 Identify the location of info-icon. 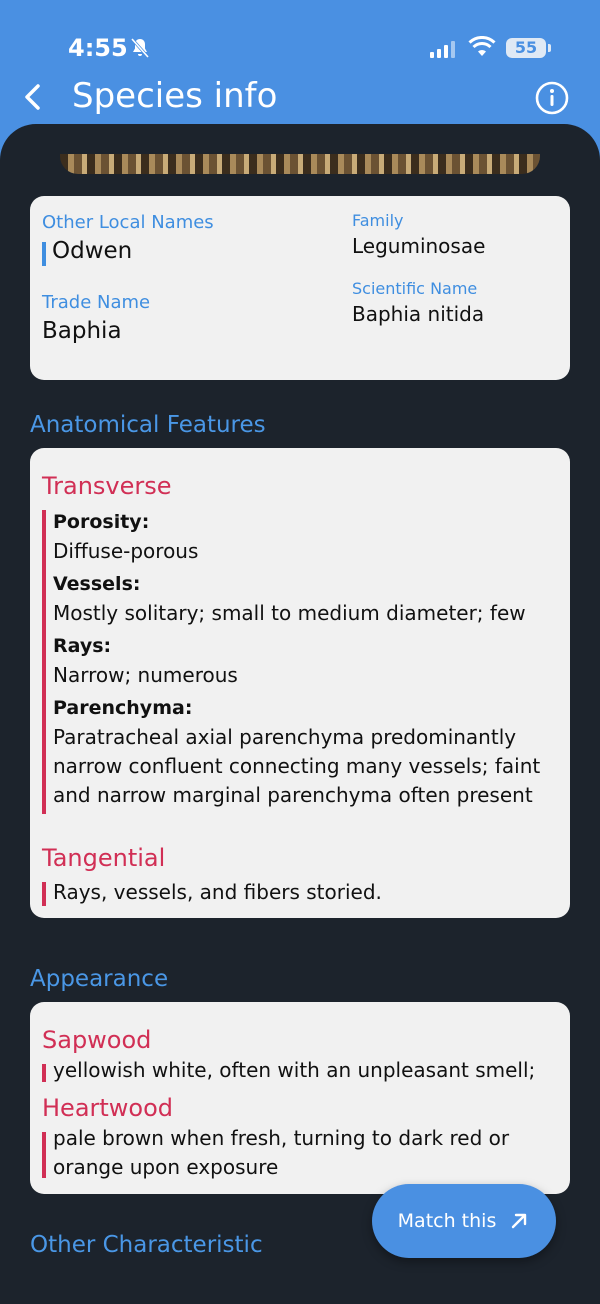
(552, 98).